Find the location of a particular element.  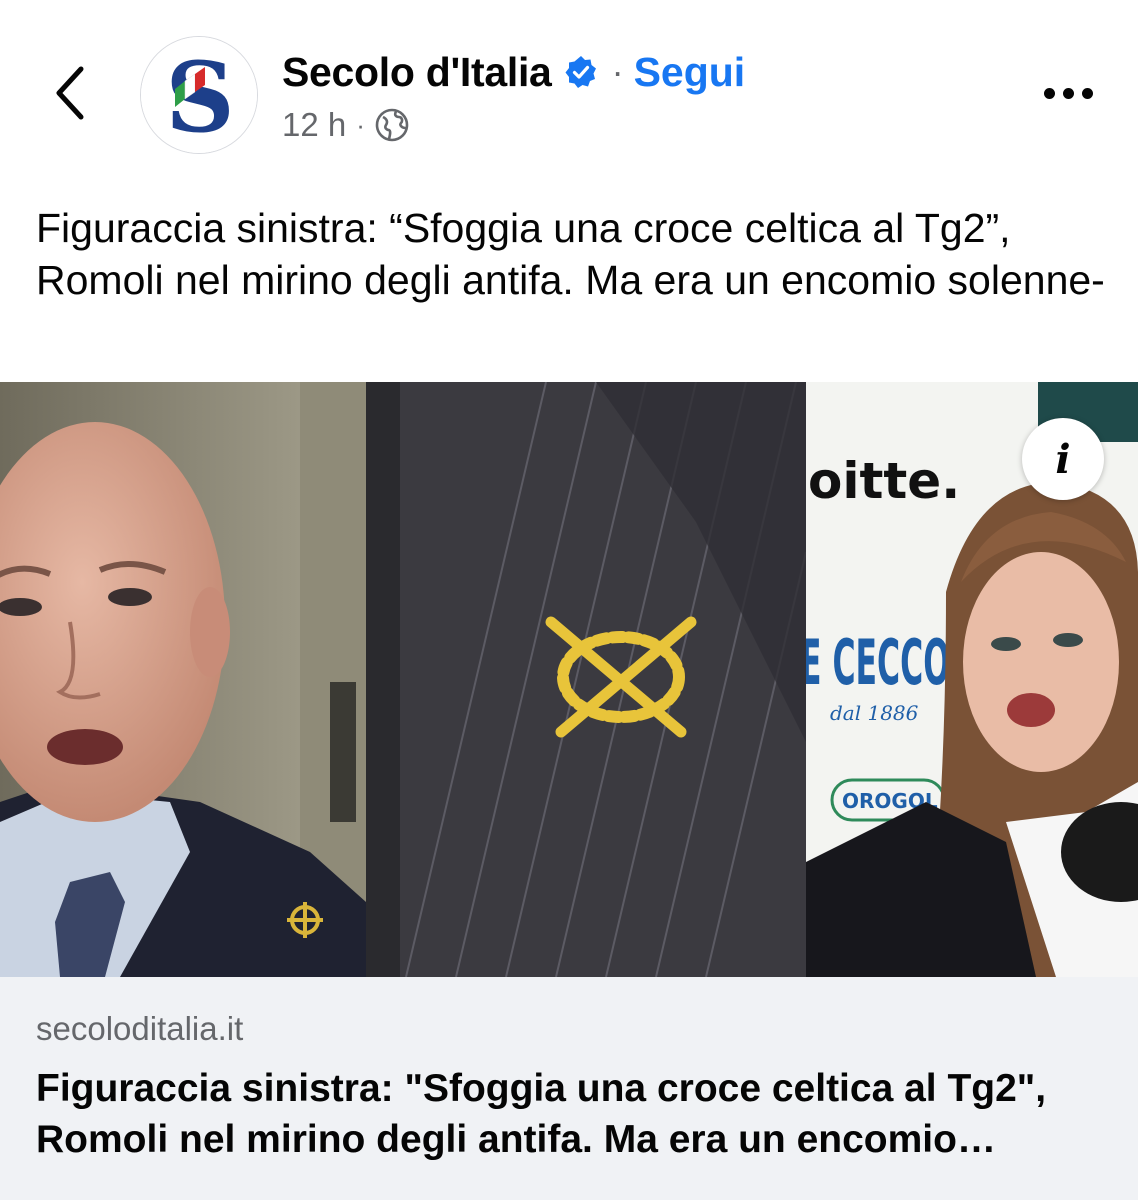

info-button: i is located at coordinates (1063, 459).